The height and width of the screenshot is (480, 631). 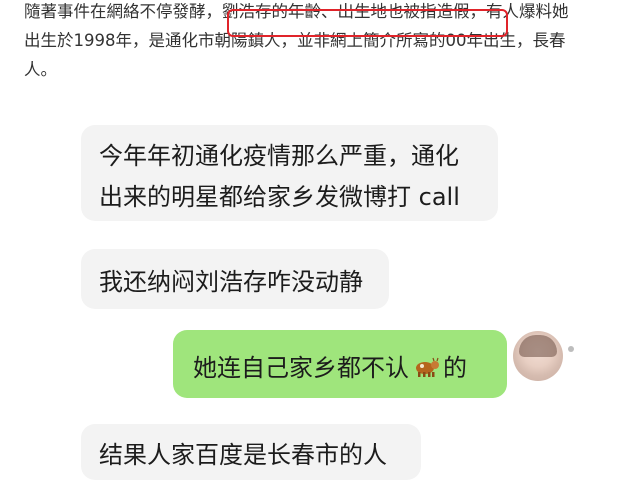 What do you see at coordinates (571, 349) in the screenshot?
I see `dot-icon` at bounding box center [571, 349].